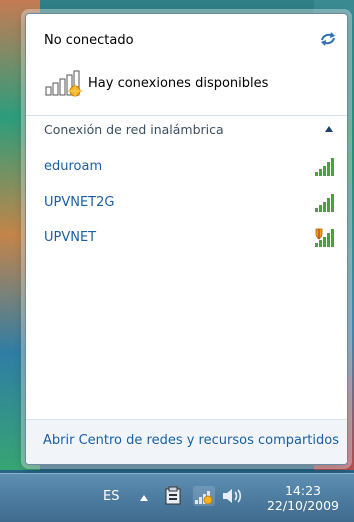  What do you see at coordinates (328, 39) in the screenshot?
I see `refresh-icon` at bounding box center [328, 39].